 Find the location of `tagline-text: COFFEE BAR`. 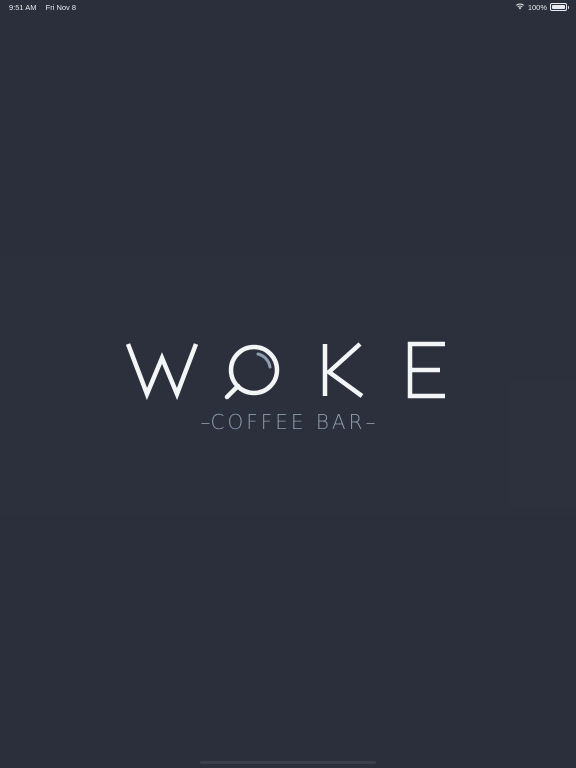

tagline-text: COFFEE BAR is located at coordinates (288, 422).